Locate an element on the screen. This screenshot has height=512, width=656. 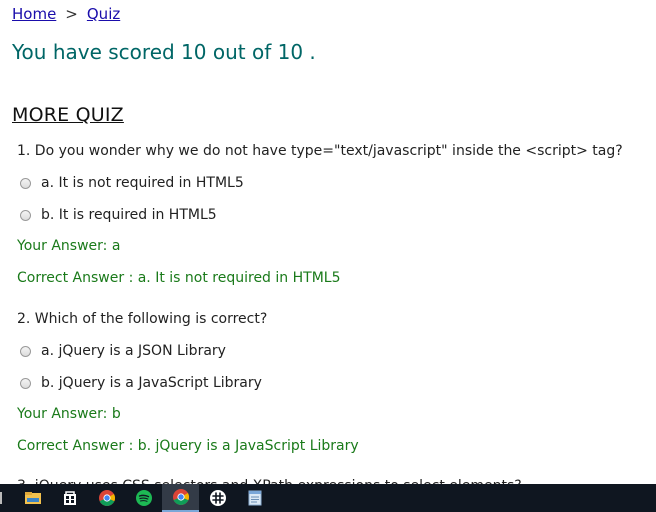
taskbar-slack is located at coordinates (217, 498).